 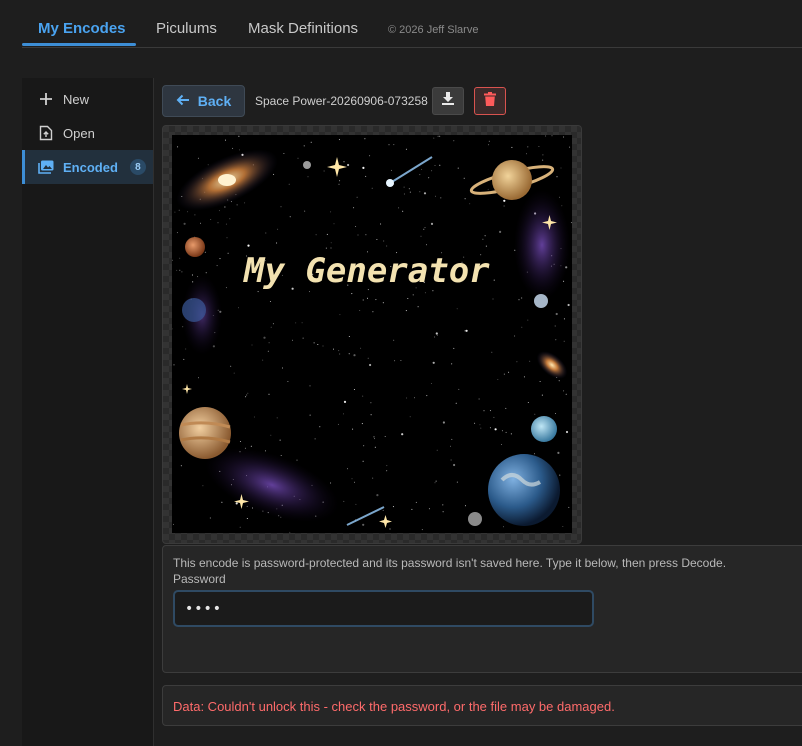 I want to click on tab-mask-definitions: Mask Definitions, so click(x=303, y=28).